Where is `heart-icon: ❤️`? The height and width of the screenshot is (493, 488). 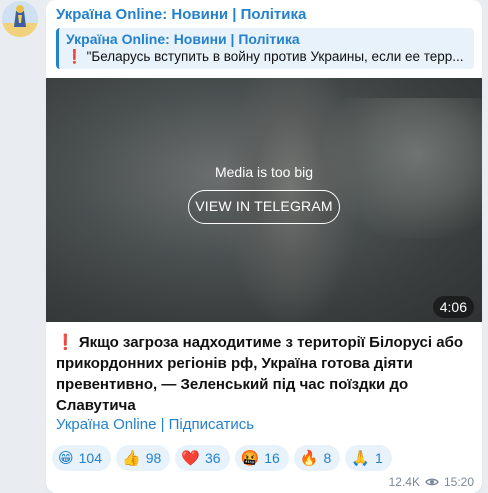
heart-icon: ❤️ is located at coordinates (190, 458).